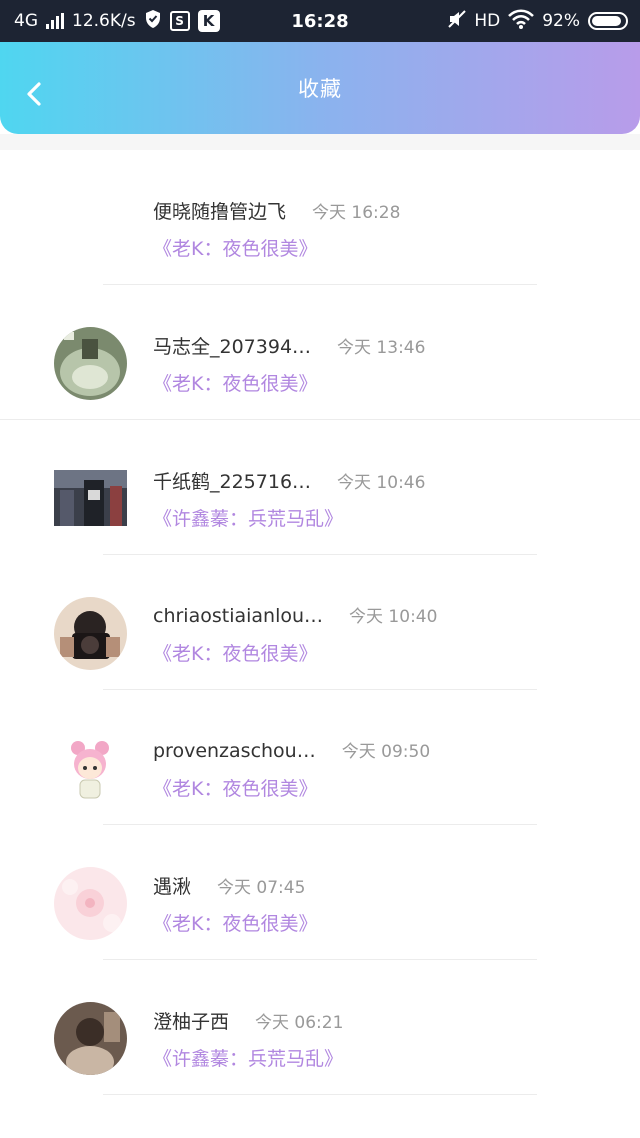  I want to click on status-bar: 4G 12.6K/s S K 16:28 HD 92%, so click(320, 21).